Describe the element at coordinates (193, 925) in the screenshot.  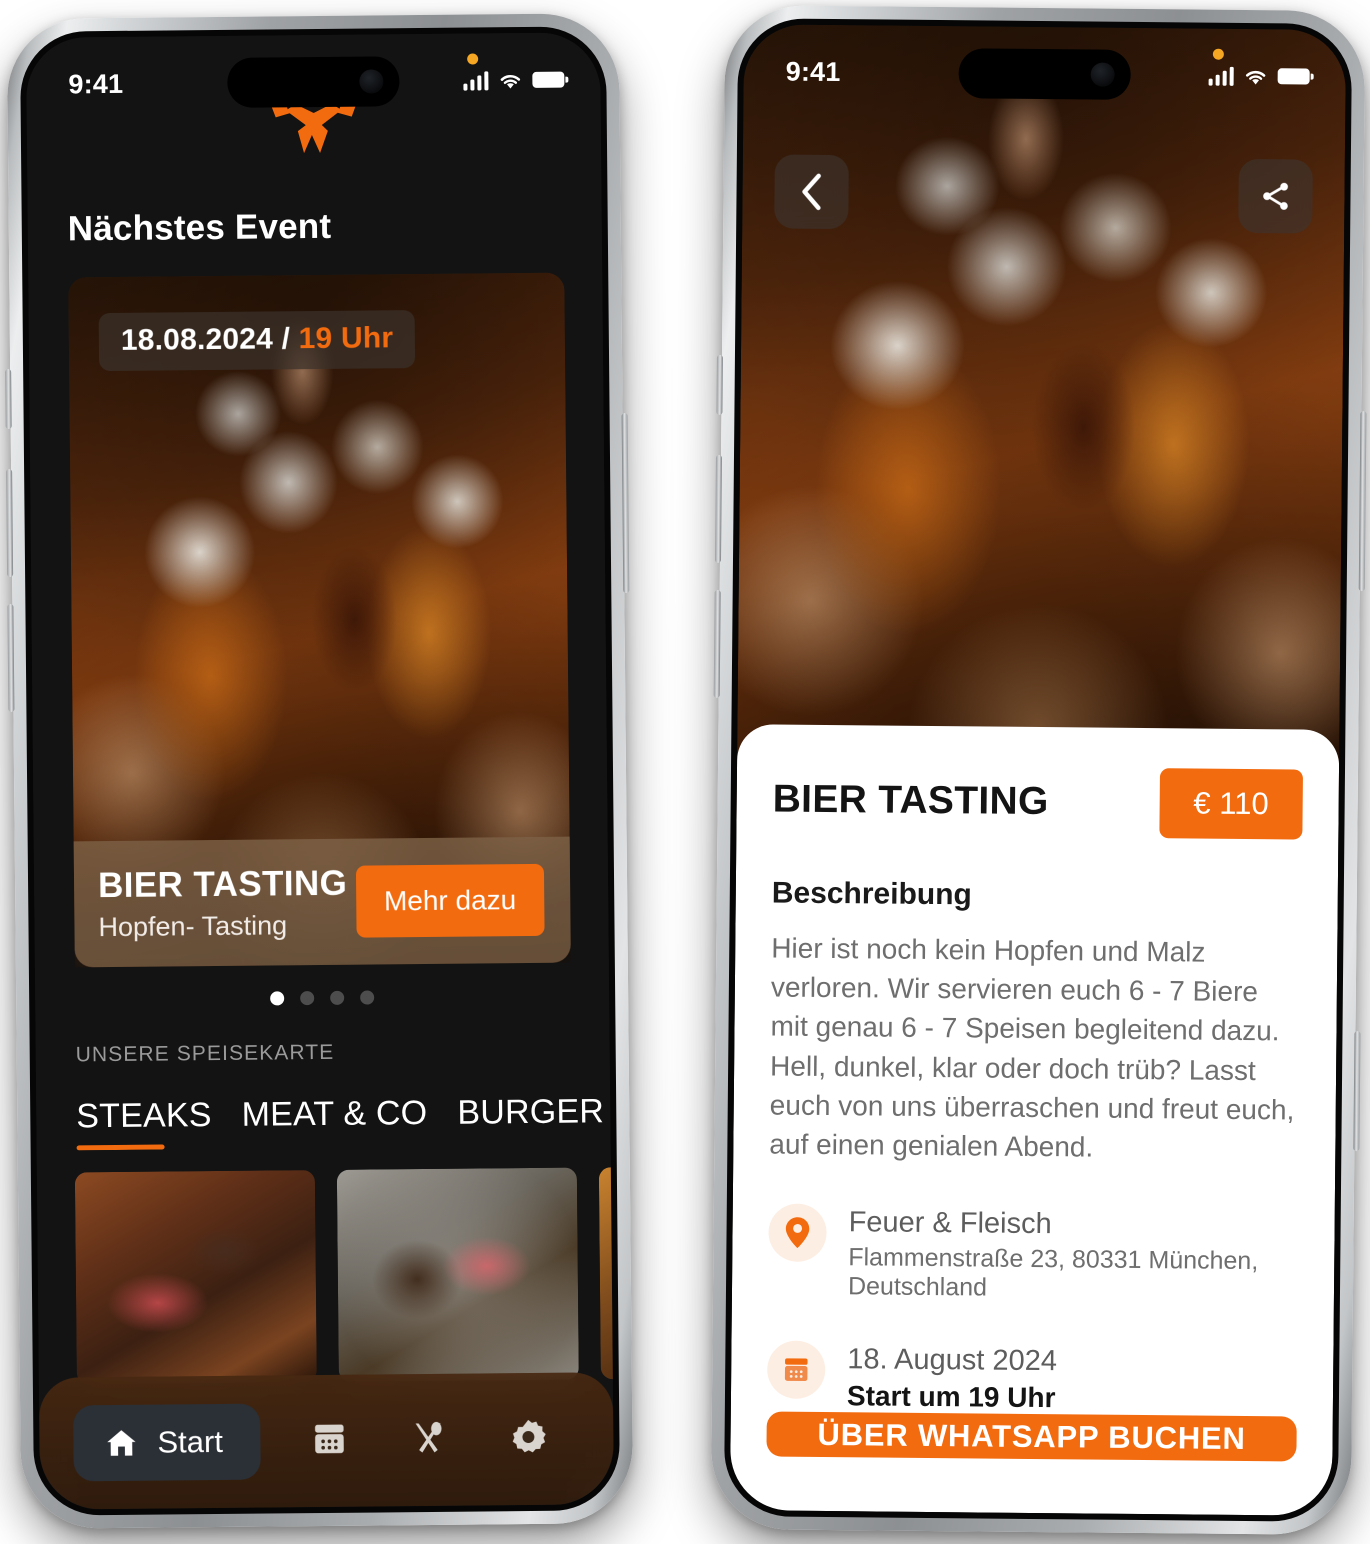
I see `event-subtitle: Hopfen- Tasting` at that location.